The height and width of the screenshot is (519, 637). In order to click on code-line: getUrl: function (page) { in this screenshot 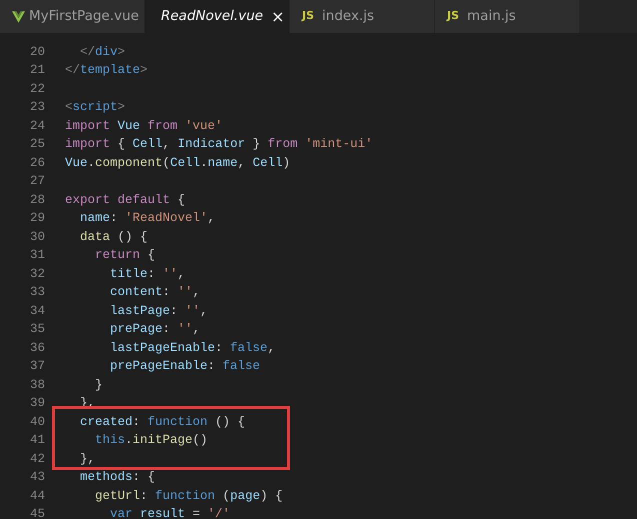, I will do `click(188, 495)`.